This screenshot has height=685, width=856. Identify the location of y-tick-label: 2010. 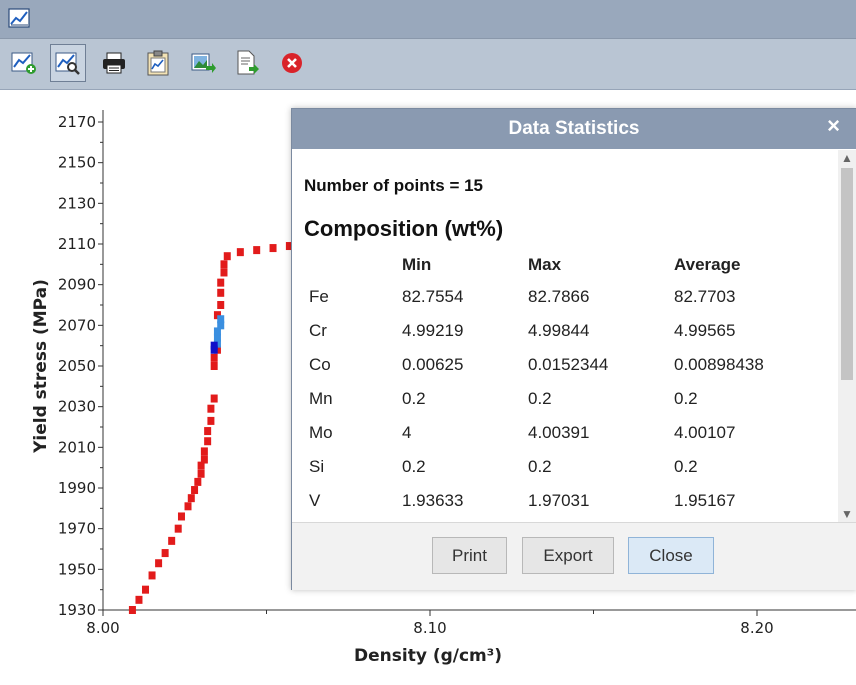
(77, 447).